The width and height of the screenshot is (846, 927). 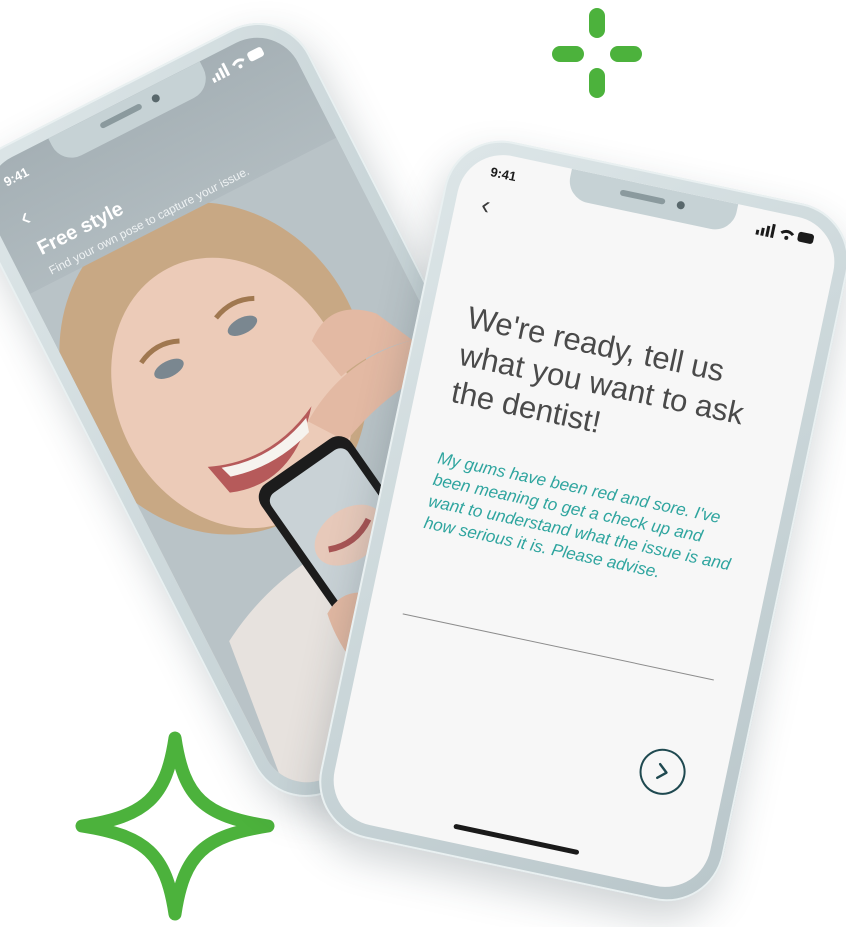 What do you see at coordinates (516, 839) in the screenshot?
I see `home-indicator` at bounding box center [516, 839].